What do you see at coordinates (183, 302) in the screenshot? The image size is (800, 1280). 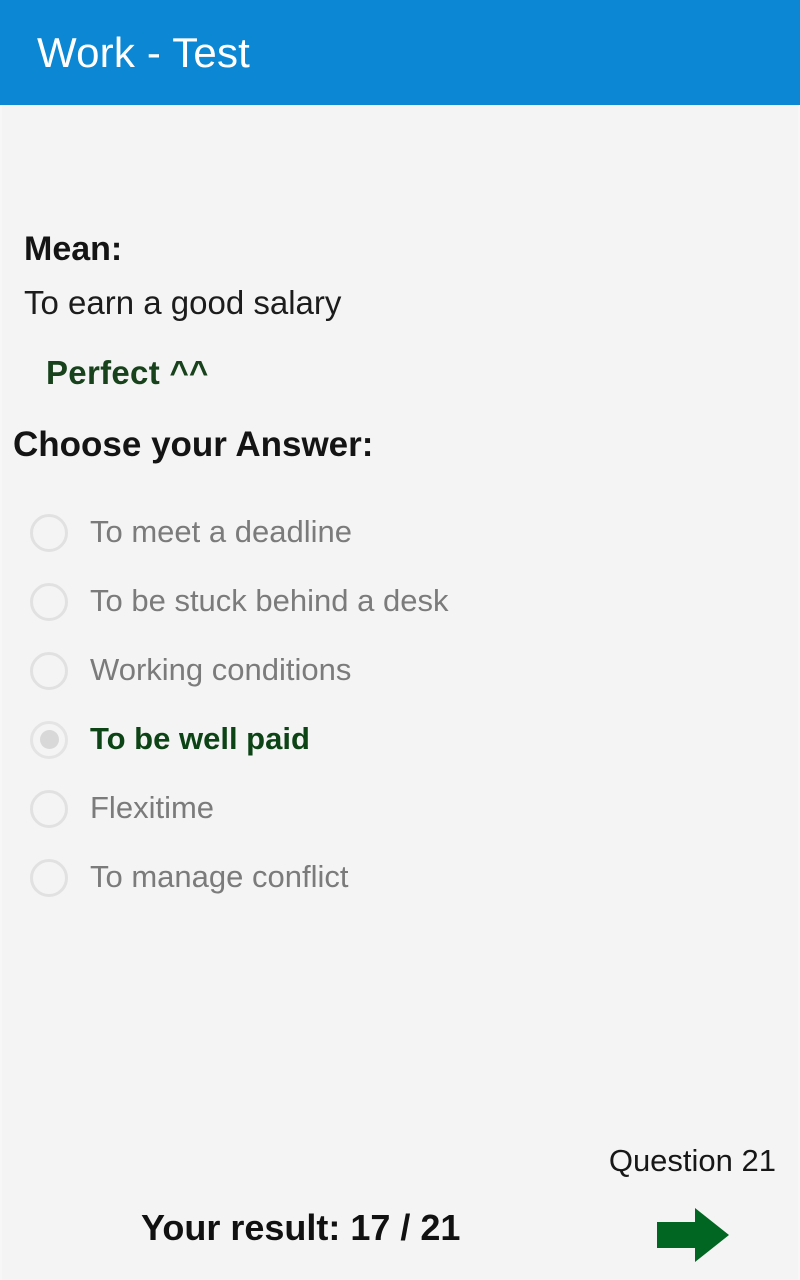 I see `mean-value: To earn a good salary` at bounding box center [183, 302].